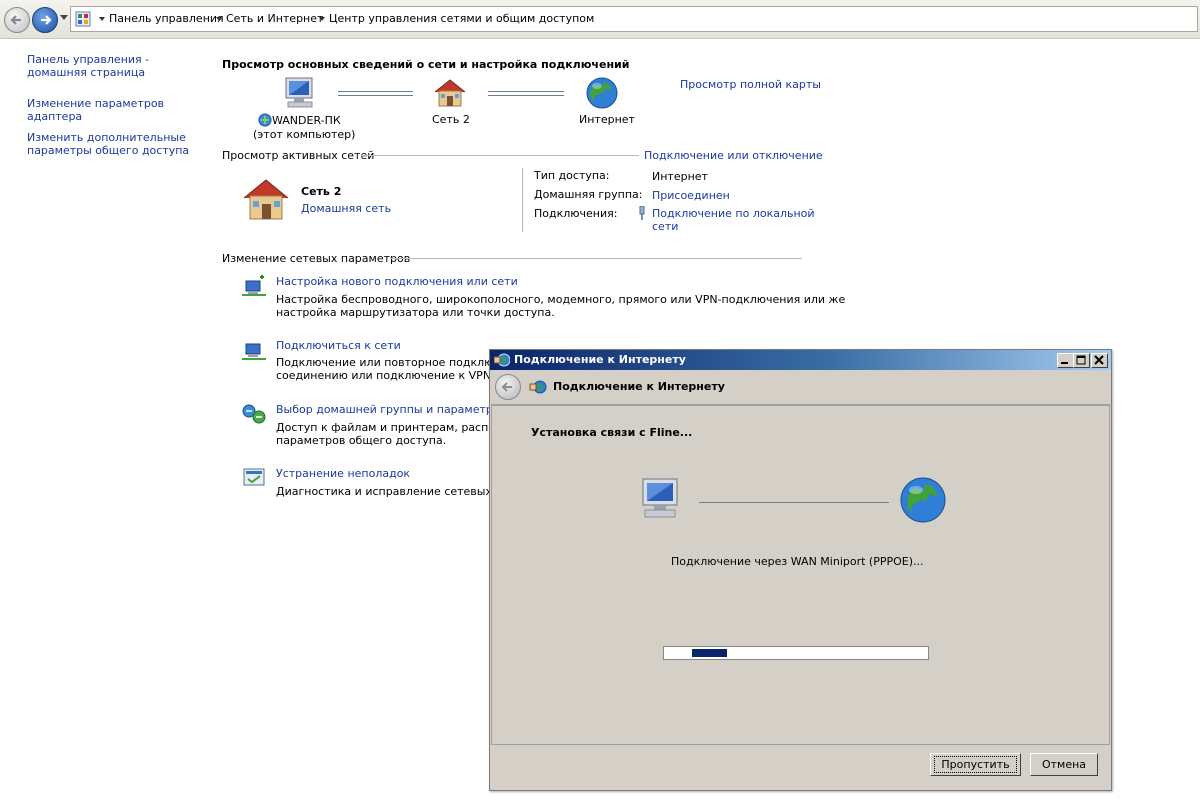 This screenshot has height=800, width=1200. Describe the element at coordinates (600, 359) in the screenshot. I see `dialog-title: Подключение к Интернету` at that location.